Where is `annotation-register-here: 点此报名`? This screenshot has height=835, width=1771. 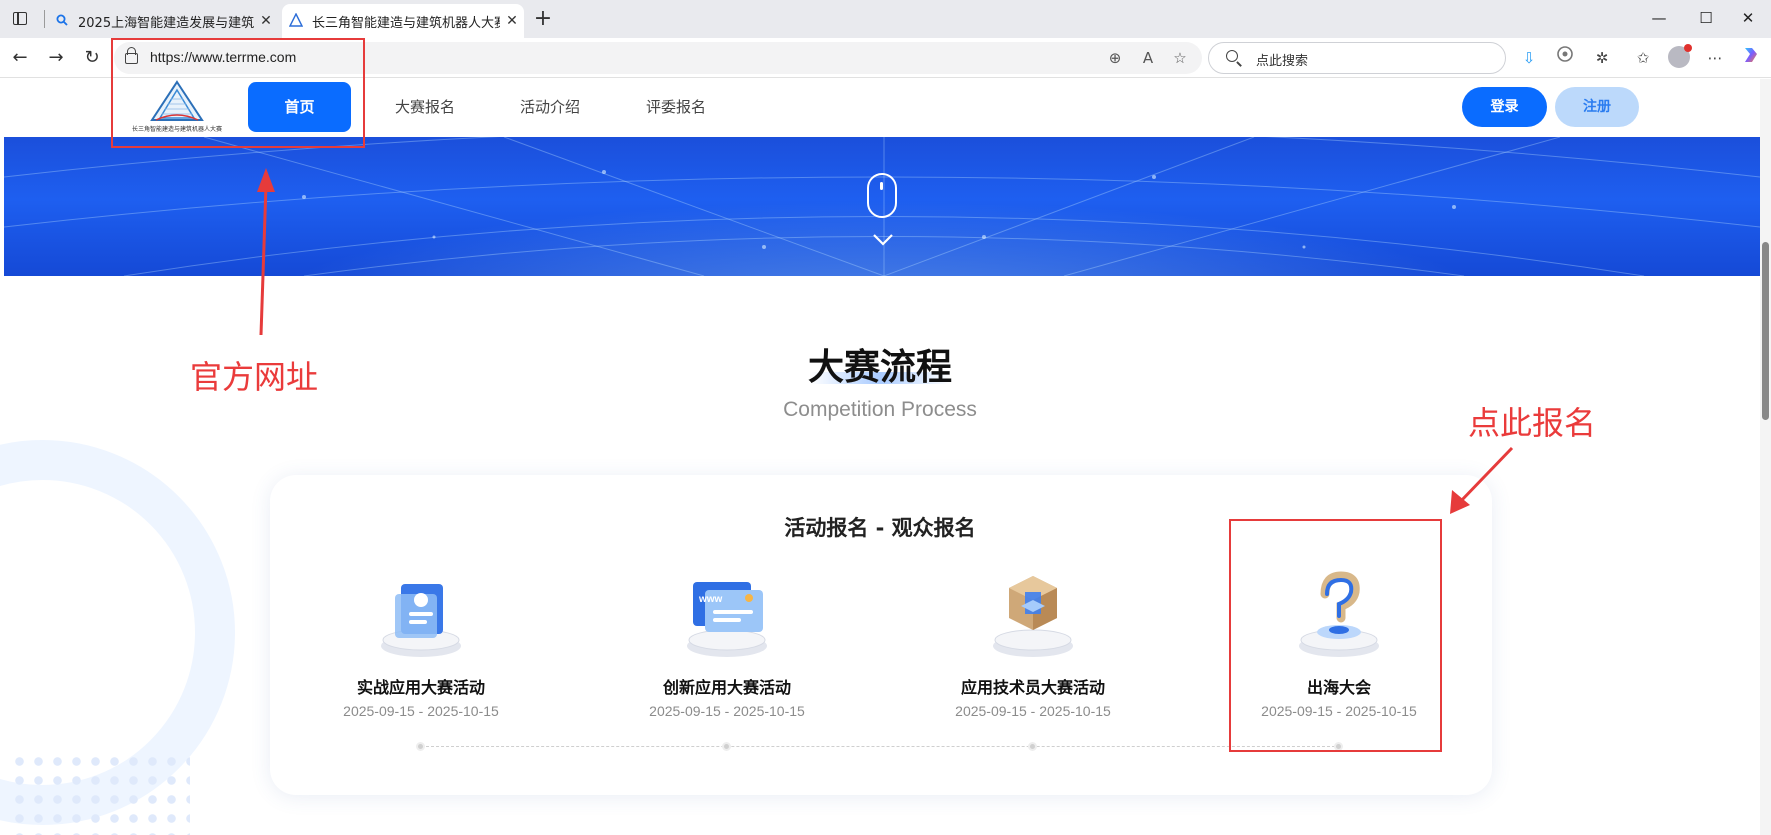
annotation-register-here: 点此报名 is located at coordinates (1532, 423).